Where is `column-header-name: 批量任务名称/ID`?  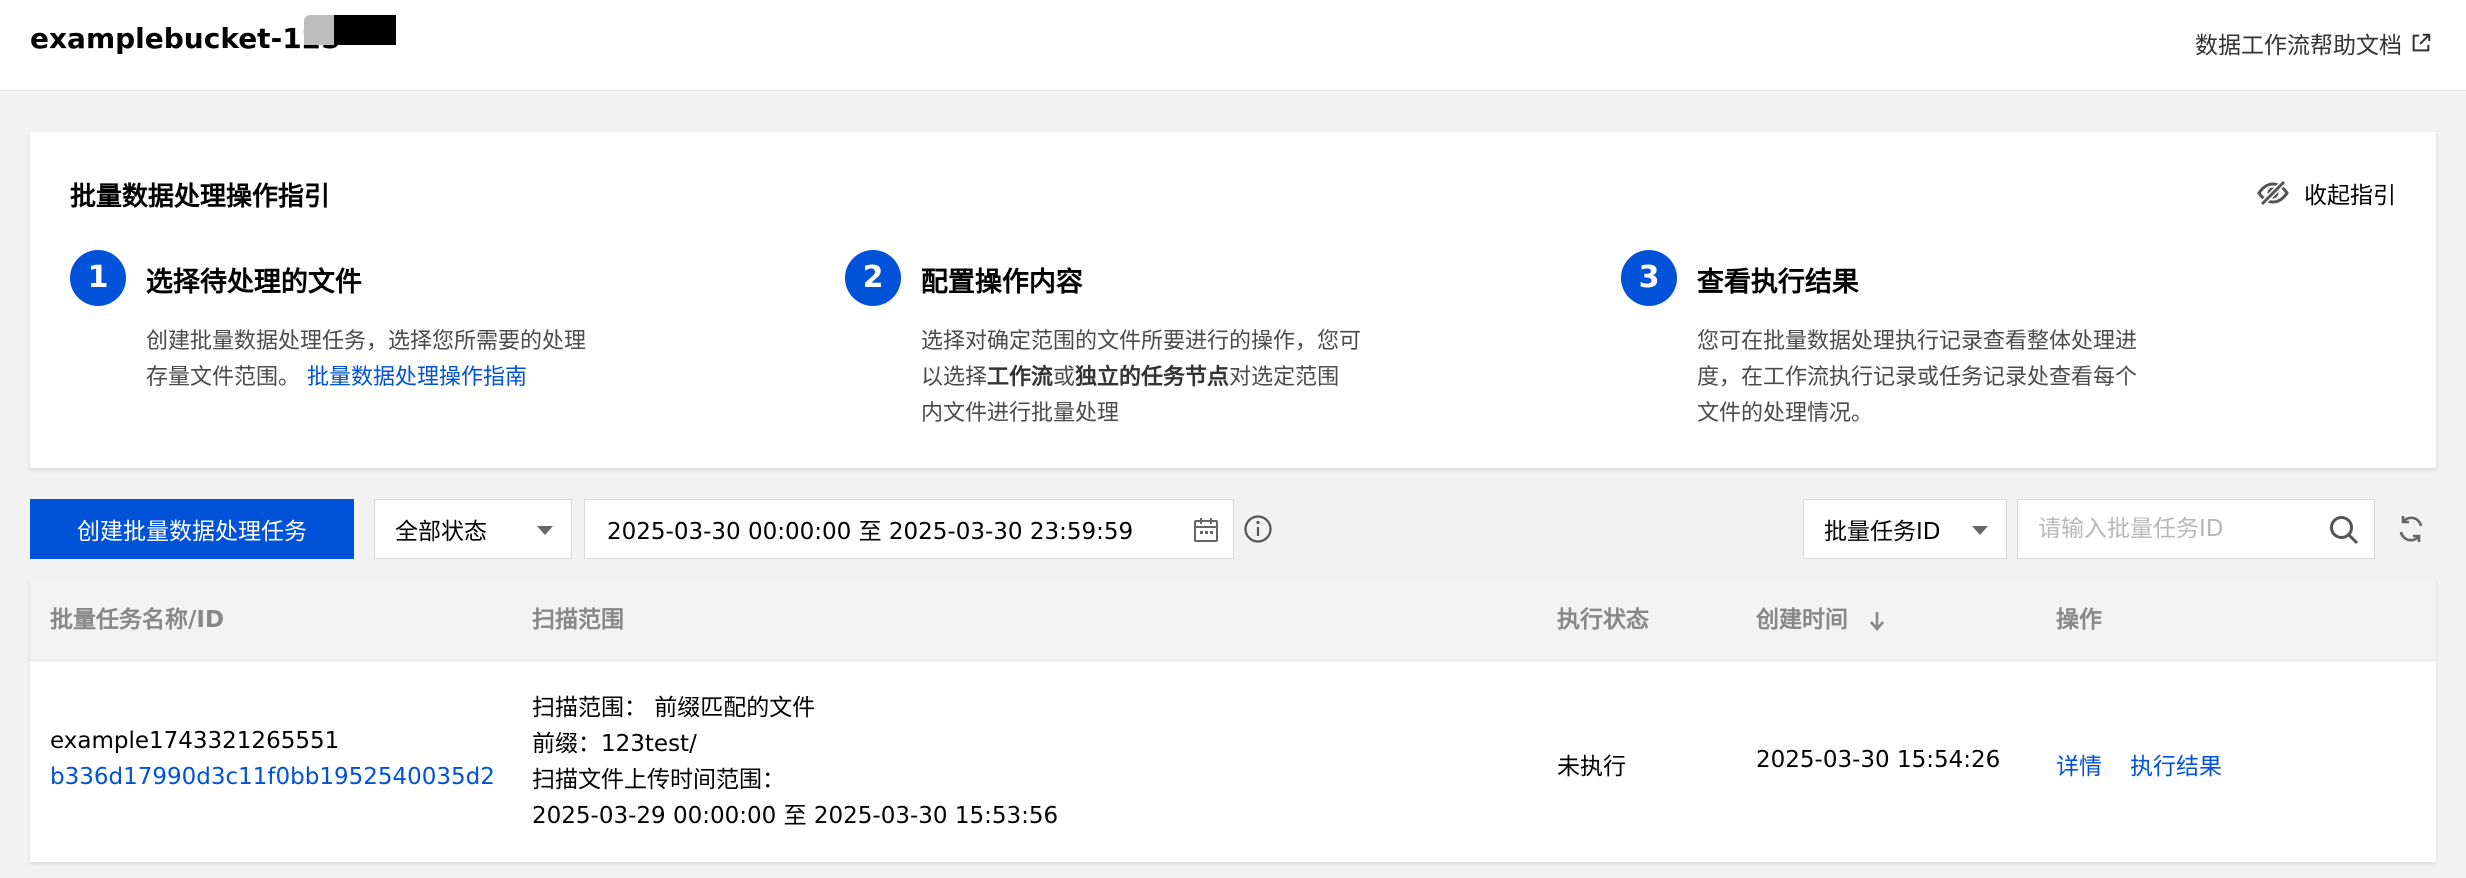
column-header-name: 批量任务名称/ID is located at coordinates (137, 620).